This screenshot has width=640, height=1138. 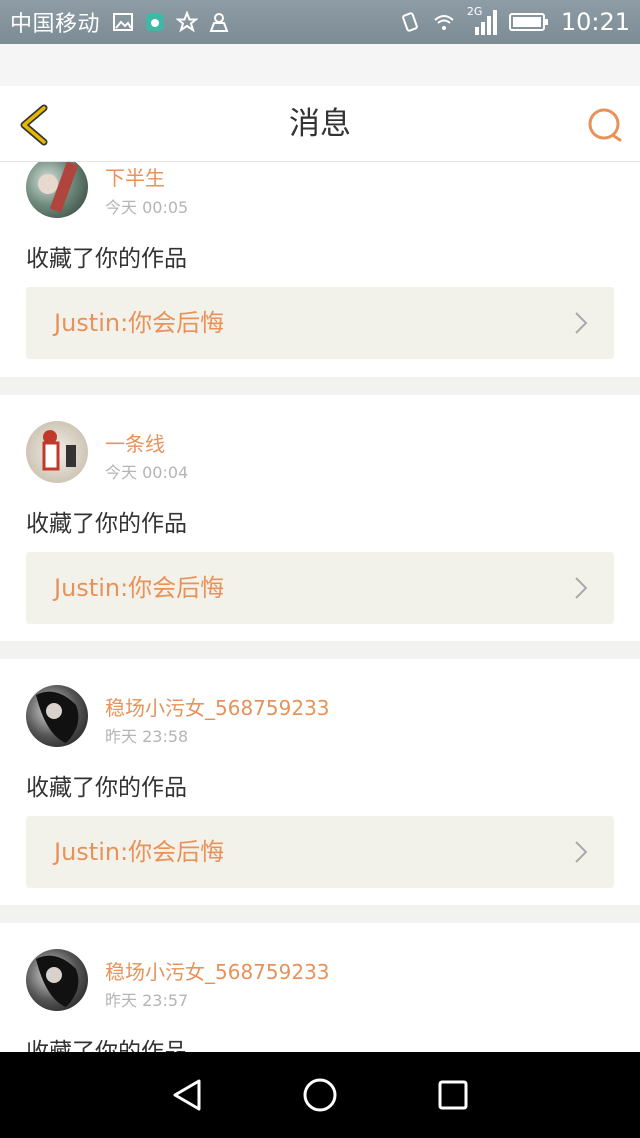 What do you see at coordinates (147, 472) in the screenshot?
I see `timestamp: 今天 00:04` at bounding box center [147, 472].